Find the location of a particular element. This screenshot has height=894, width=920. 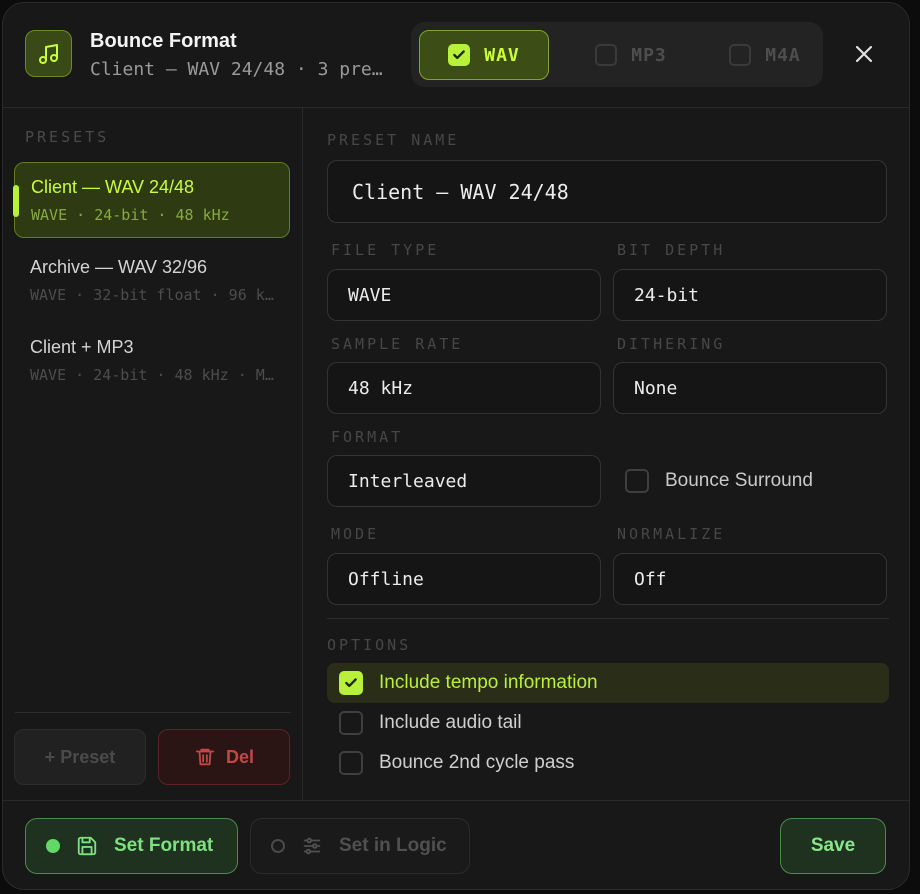

delete-preset-button: Del is located at coordinates (224, 757).